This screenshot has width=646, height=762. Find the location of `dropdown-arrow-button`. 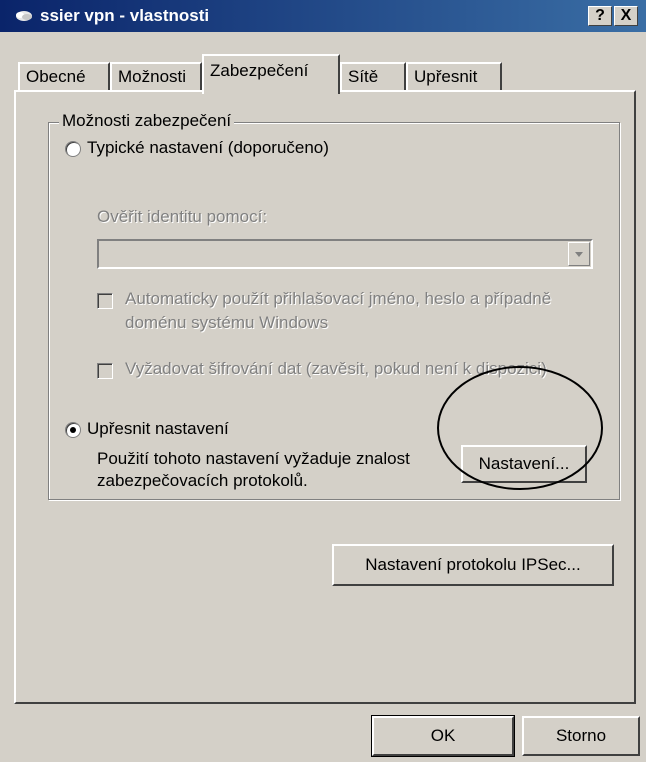

dropdown-arrow-button is located at coordinates (579, 254).